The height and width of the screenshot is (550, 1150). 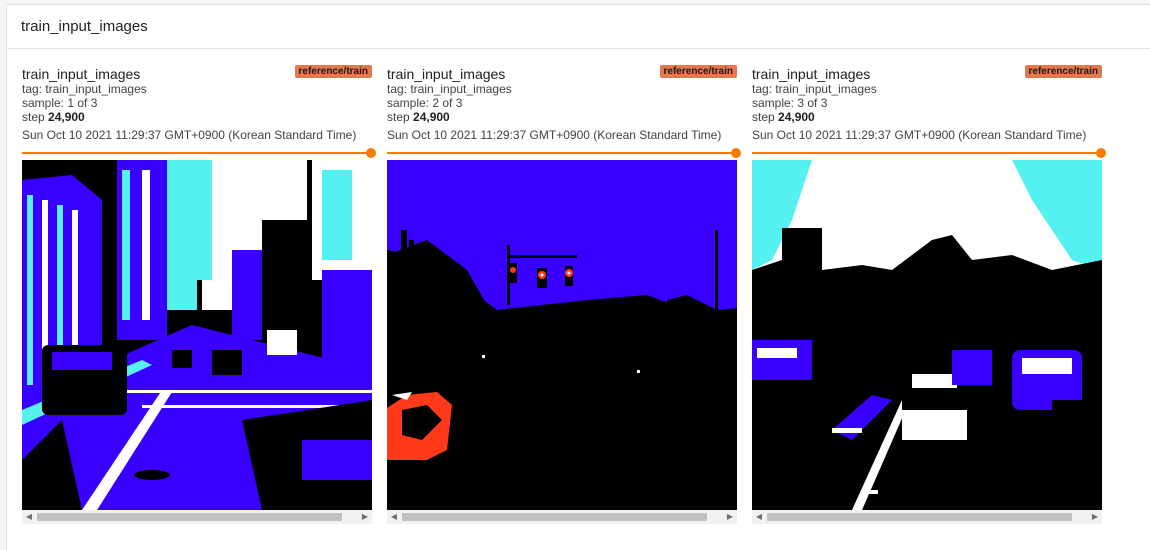 What do you see at coordinates (578, 27) in the screenshot?
I see `group-title: train_input_images` at bounding box center [578, 27].